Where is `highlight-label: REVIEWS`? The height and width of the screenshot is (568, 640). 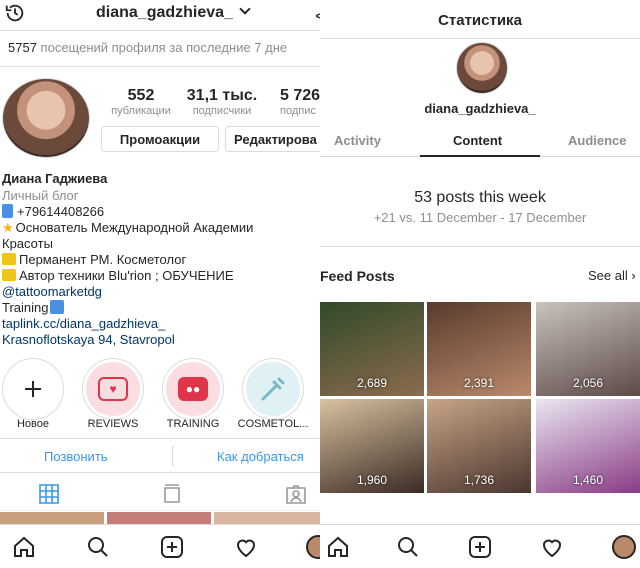 highlight-label: REVIEWS is located at coordinates (113, 424).